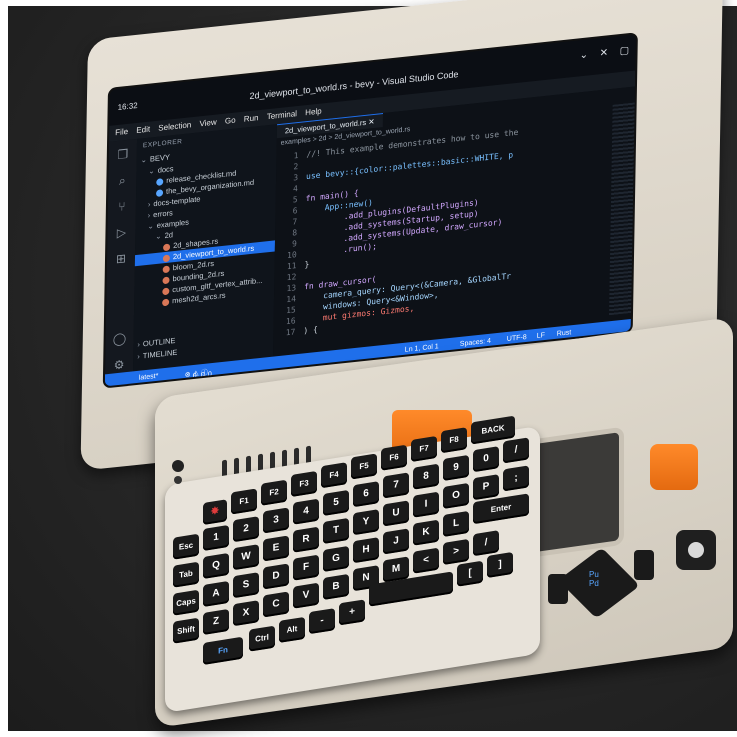 This screenshot has height=737, width=737. What do you see at coordinates (625, 51) in the screenshot?
I see `window-restore-icon: ▢` at bounding box center [625, 51].